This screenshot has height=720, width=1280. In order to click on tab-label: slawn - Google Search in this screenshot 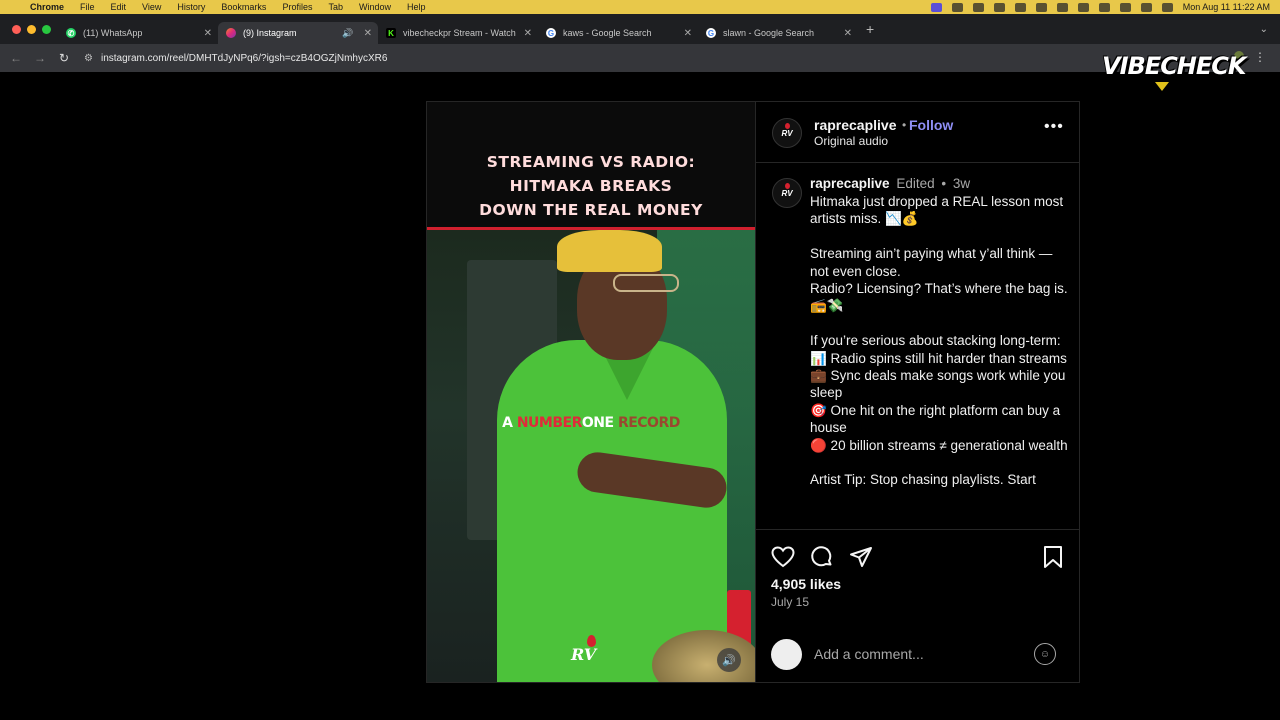, I will do `click(769, 33)`.